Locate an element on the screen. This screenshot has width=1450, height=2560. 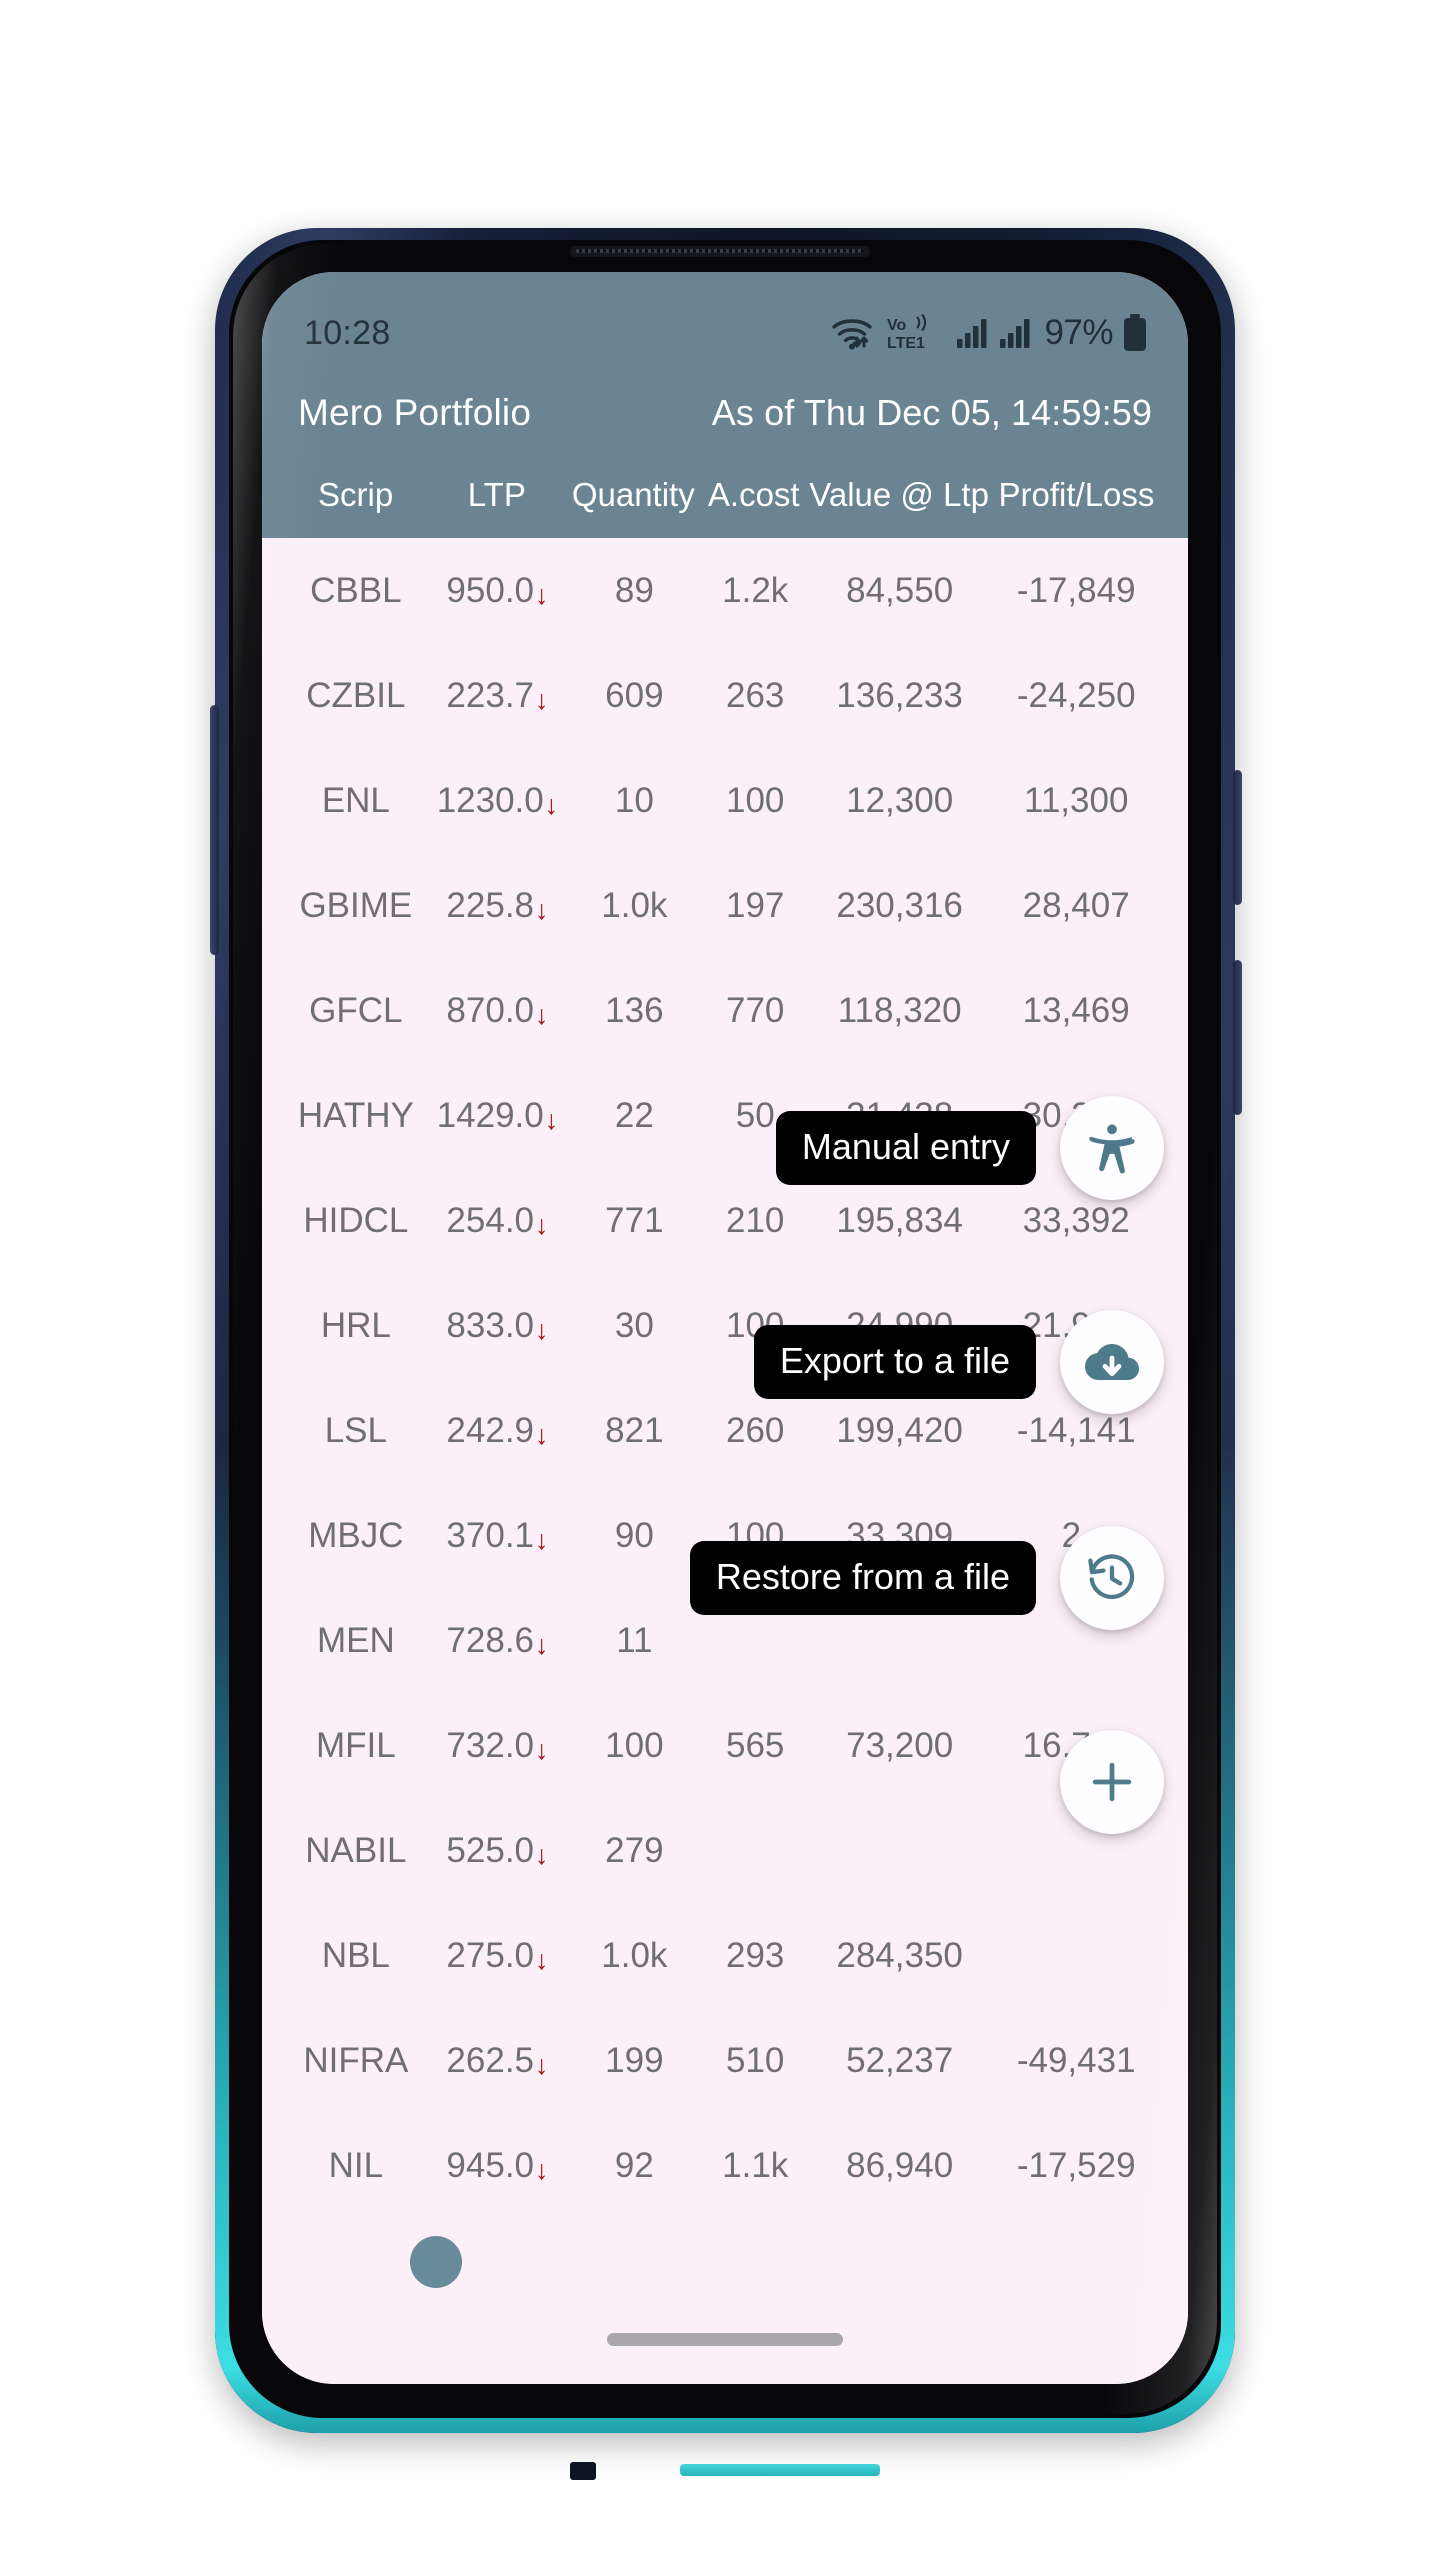
table-row: NIFRA 262.5 ↓ 199 510 52,237 -49,431 is located at coordinates (725, 2060).